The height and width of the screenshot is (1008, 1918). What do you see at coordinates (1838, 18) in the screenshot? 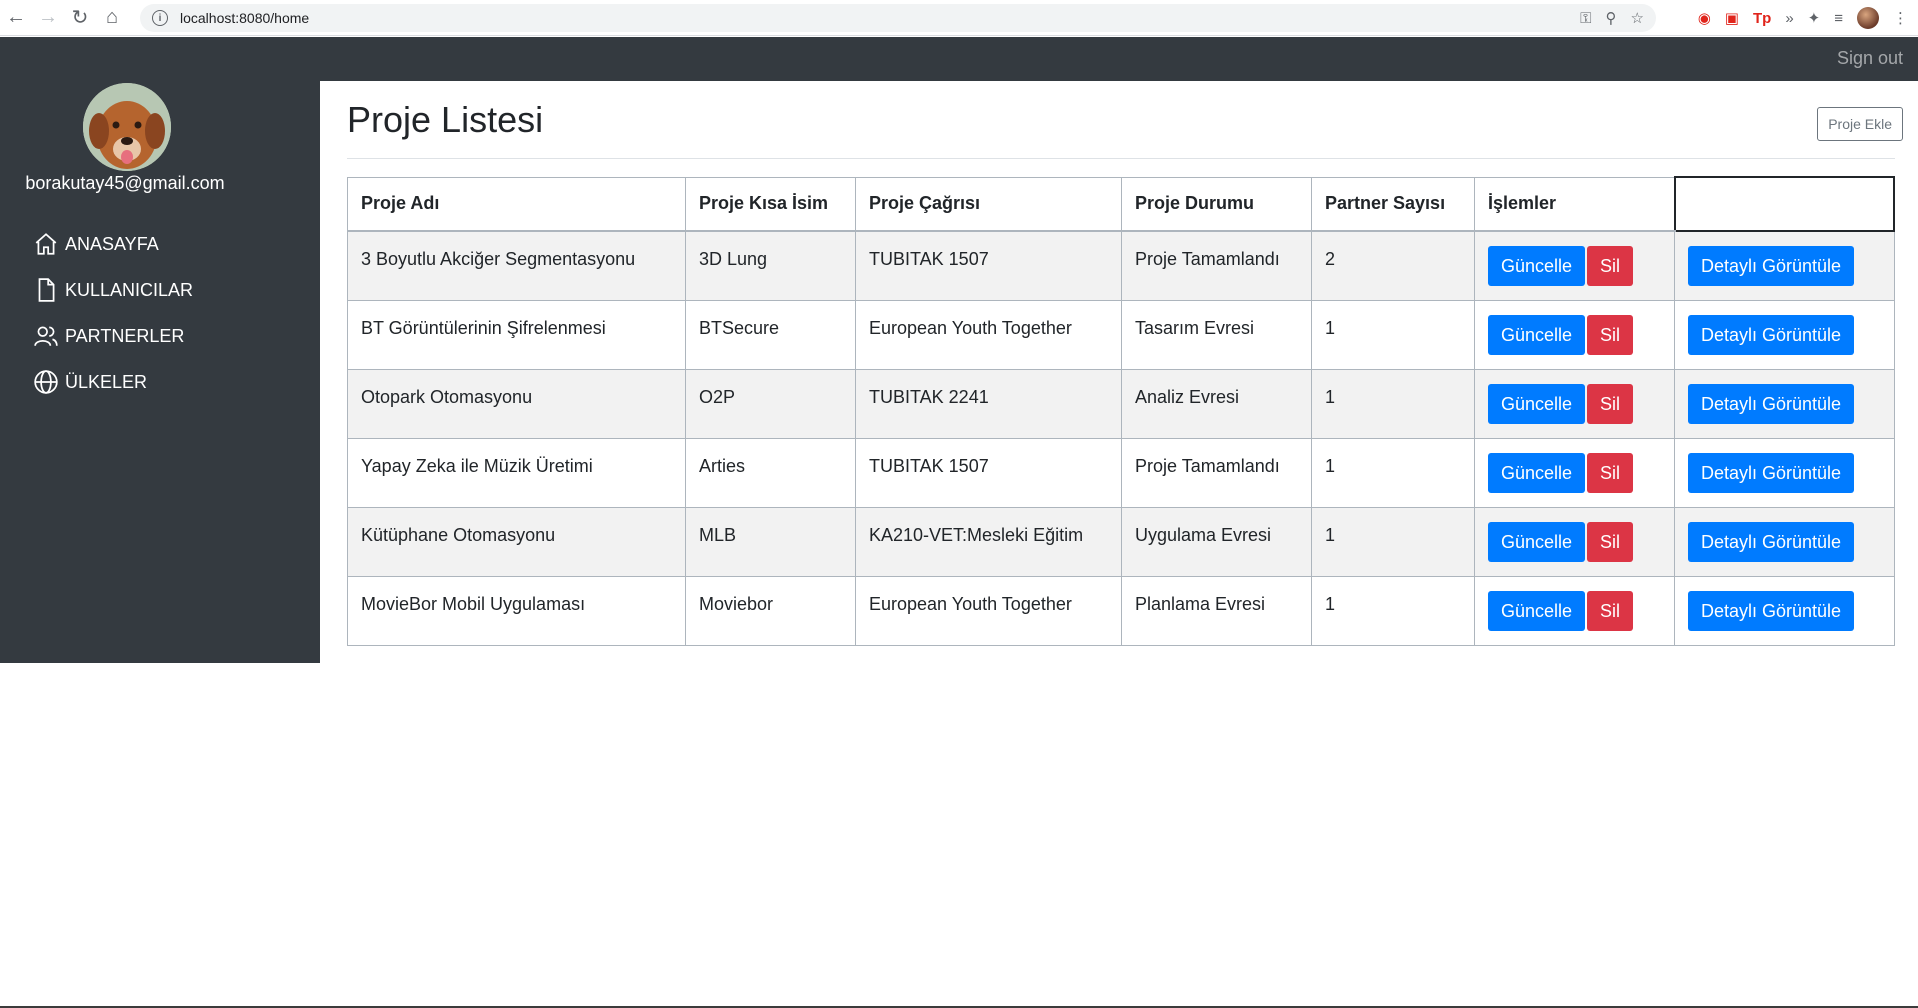
I see `reading-list-icon: ≡` at bounding box center [1838, 18].